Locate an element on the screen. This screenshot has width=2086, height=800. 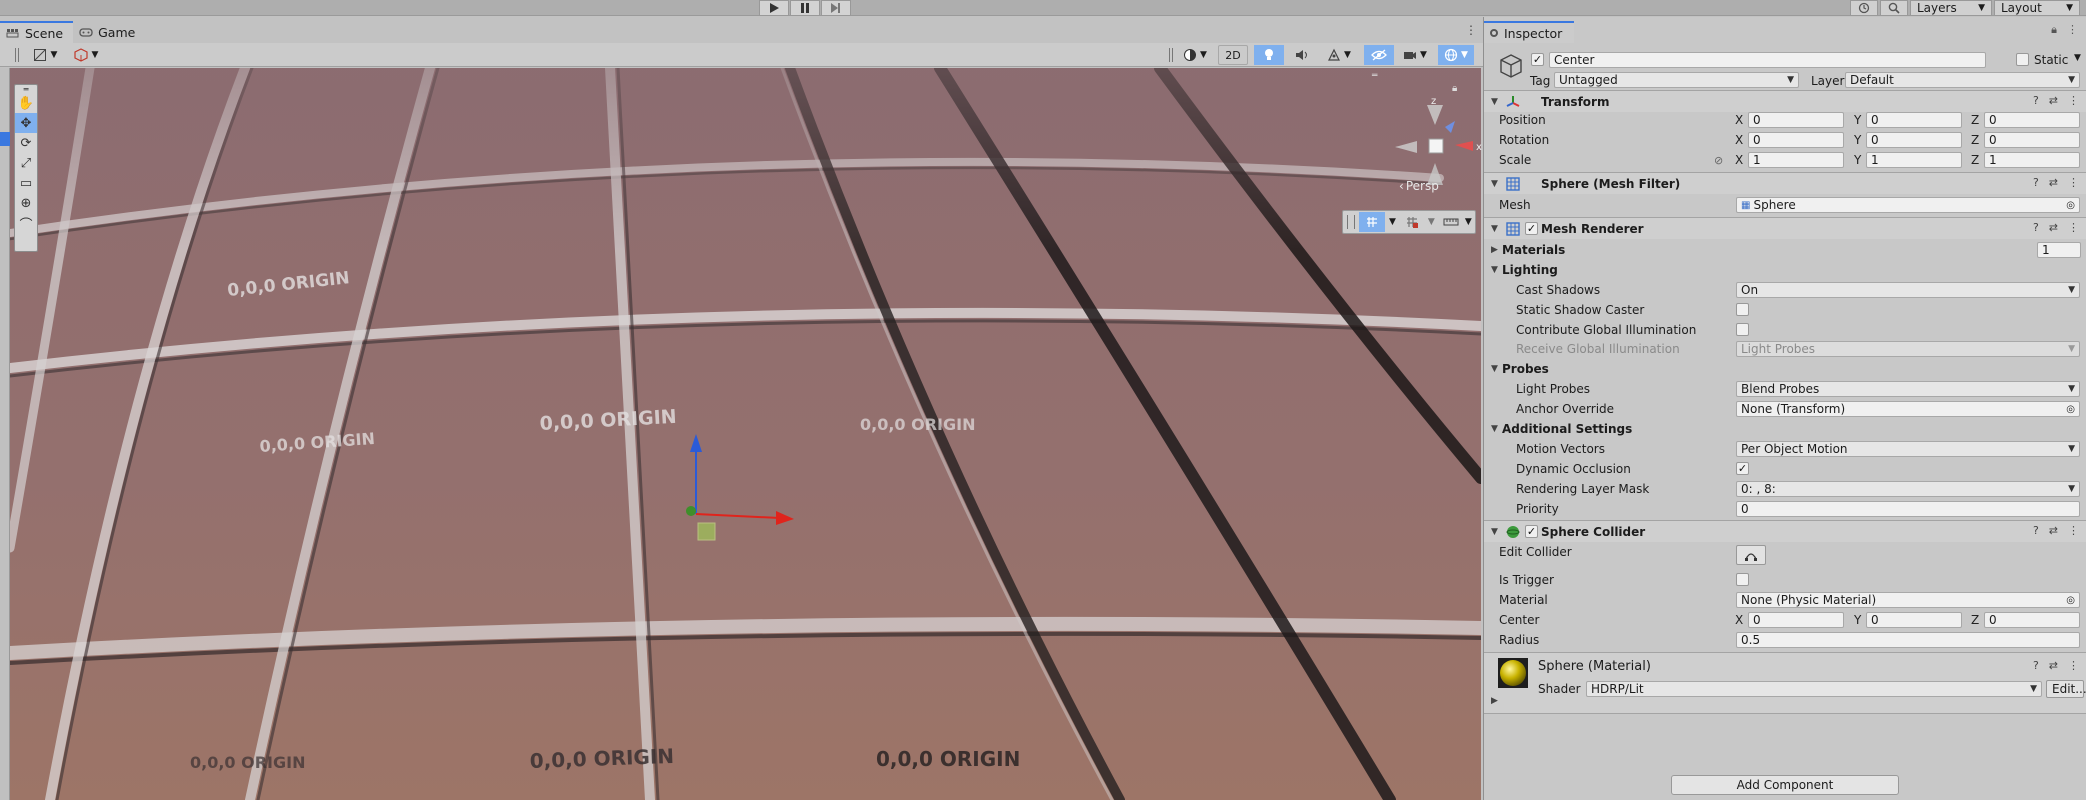
effects-dropdown: ▼ is located at coordinates (1339, 55).